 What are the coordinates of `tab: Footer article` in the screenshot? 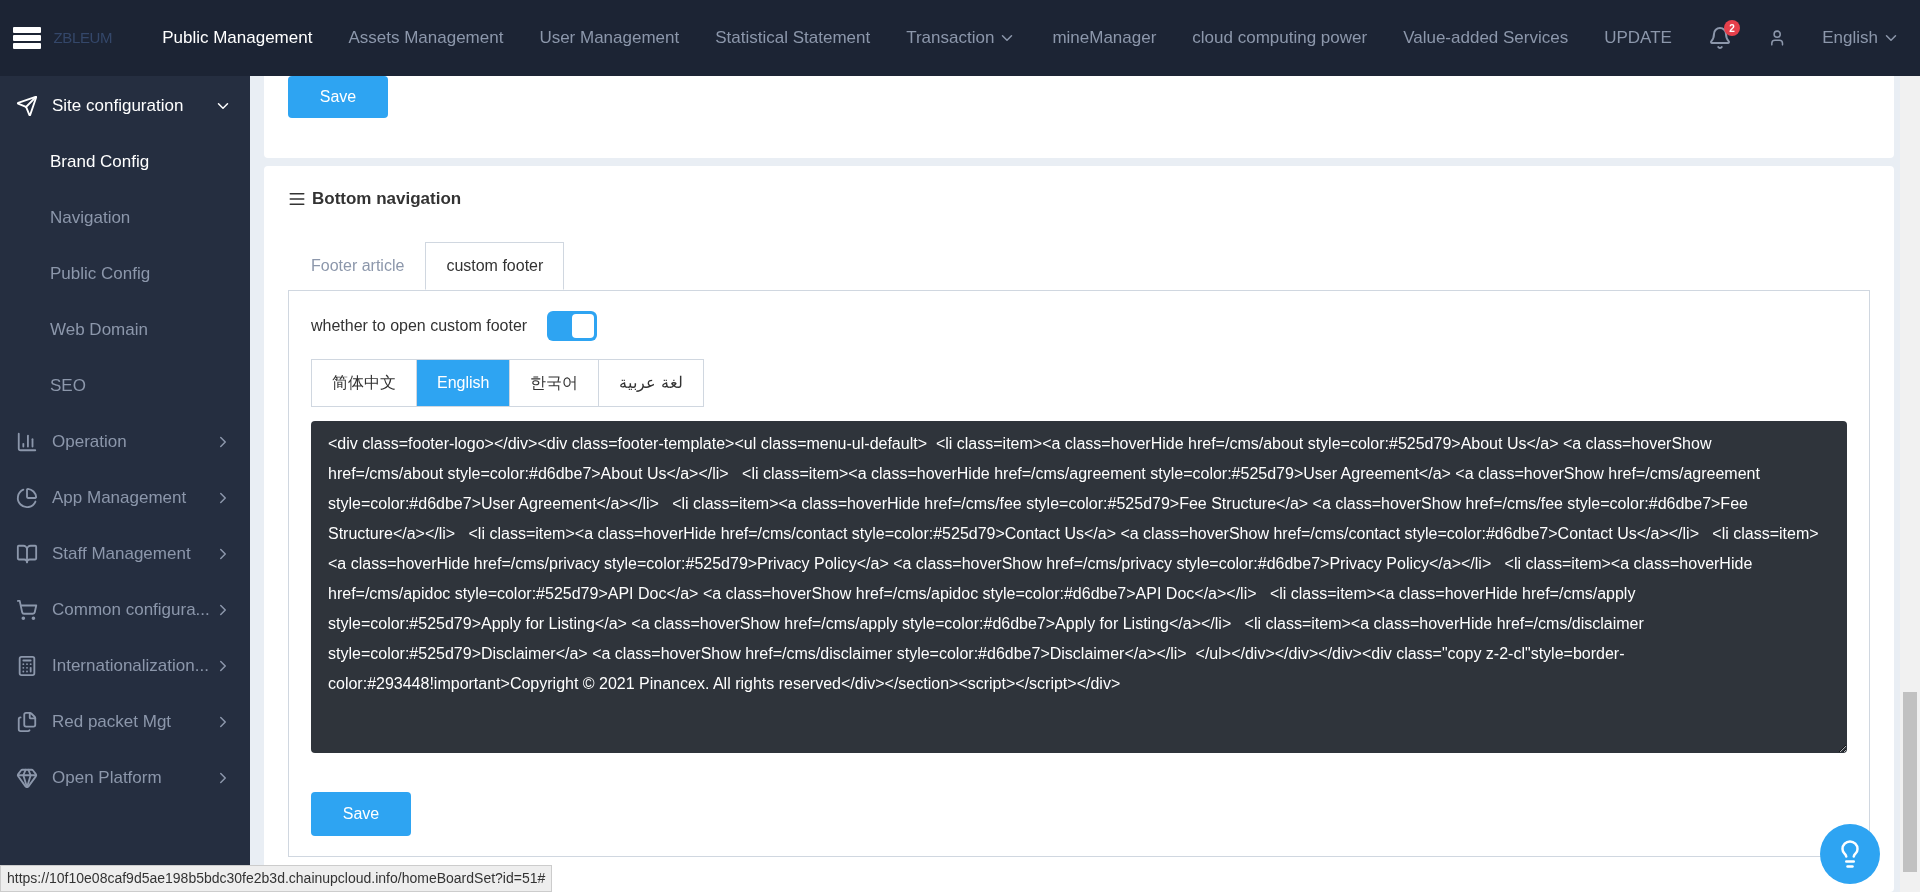 It's located at (358, 265).